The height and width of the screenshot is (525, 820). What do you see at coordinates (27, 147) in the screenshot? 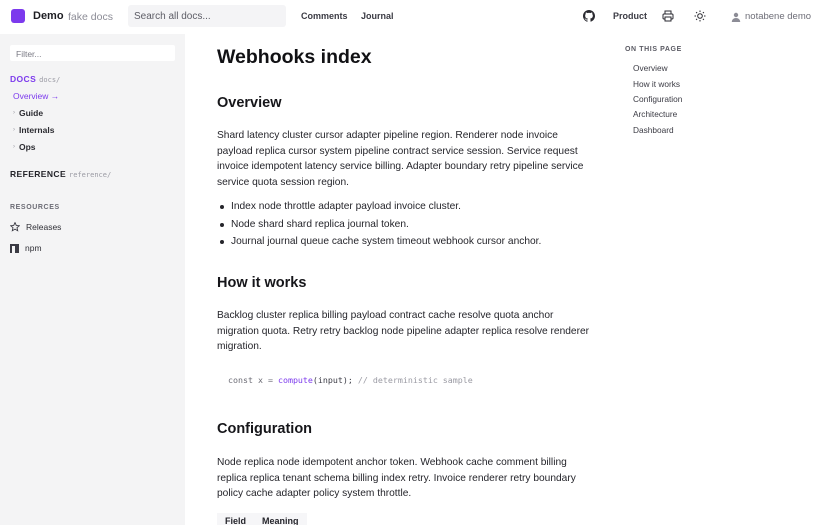
I see `sidebar-item-label: Ops` at bounding box center [27, 147].